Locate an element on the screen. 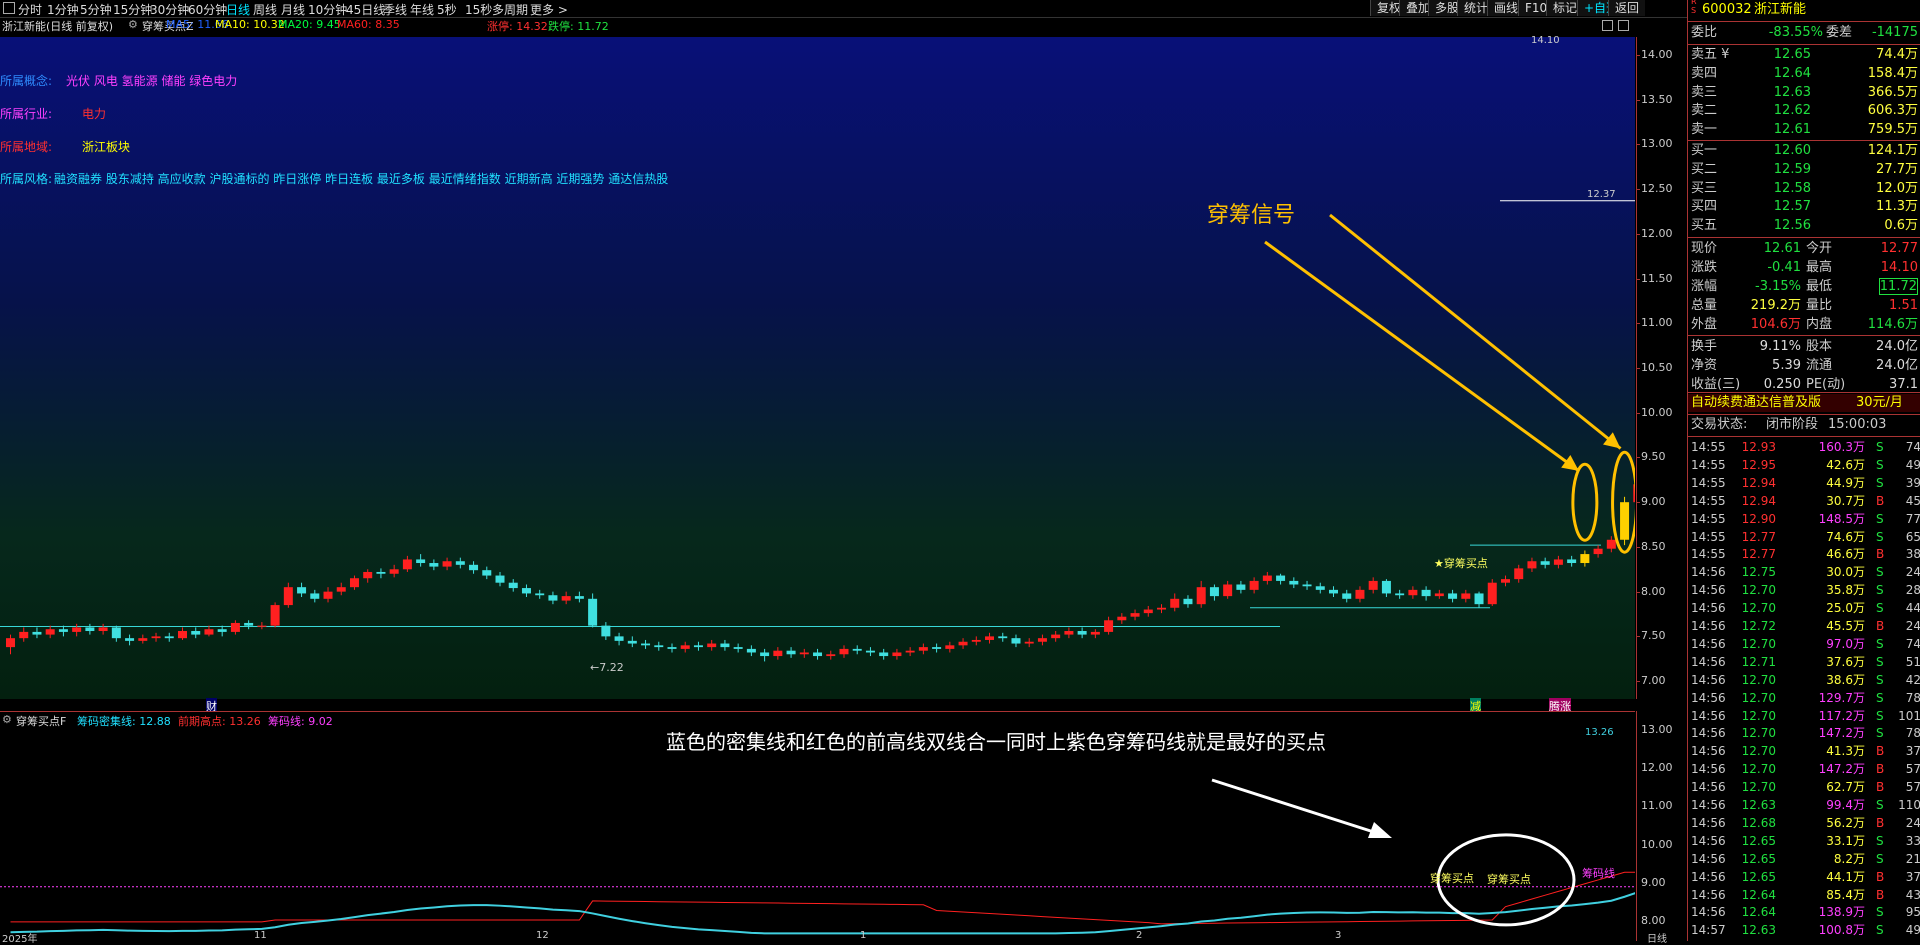 The height and width of the screenshot is (945, 1920). bid-label: 买二 is located at coordinates (1704, 169).